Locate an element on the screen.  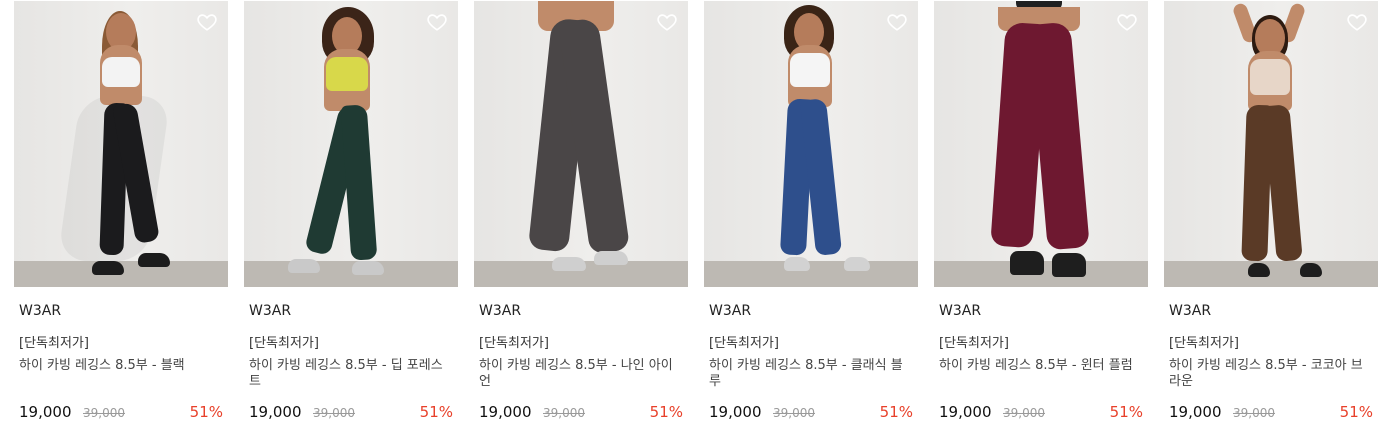
product-name: 하이 카빙 레깅스 8.5부 - 윈터 플럼 is located at coordinates (1041, 366).